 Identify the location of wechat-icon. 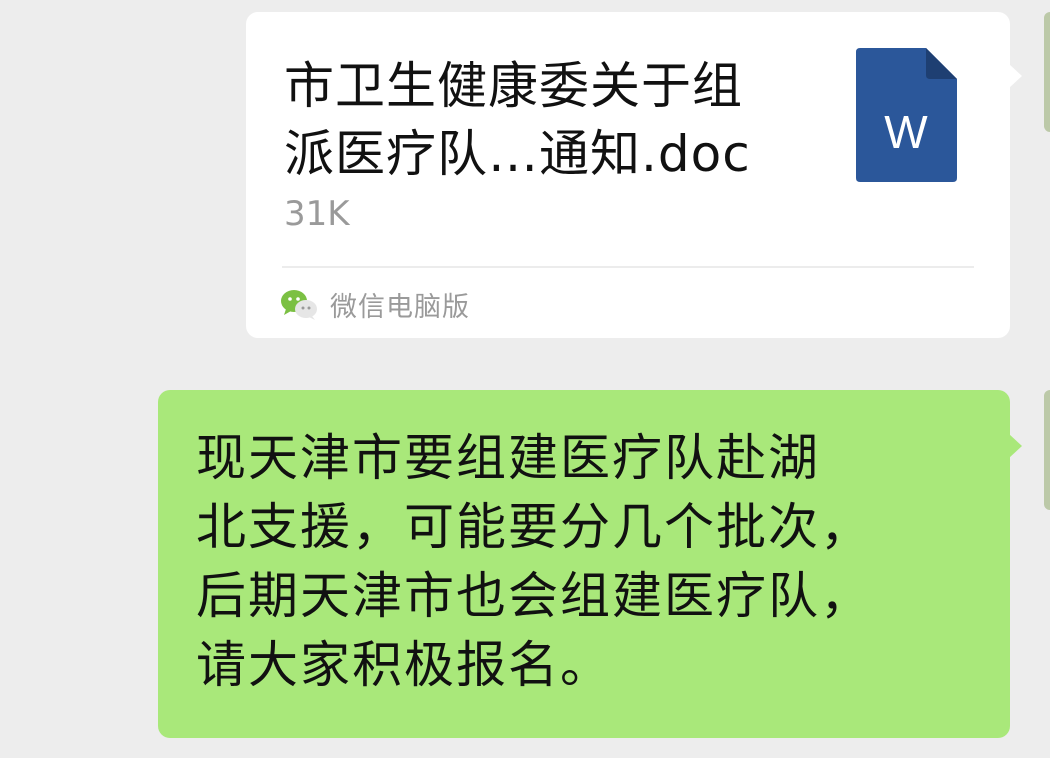
(299, 305).